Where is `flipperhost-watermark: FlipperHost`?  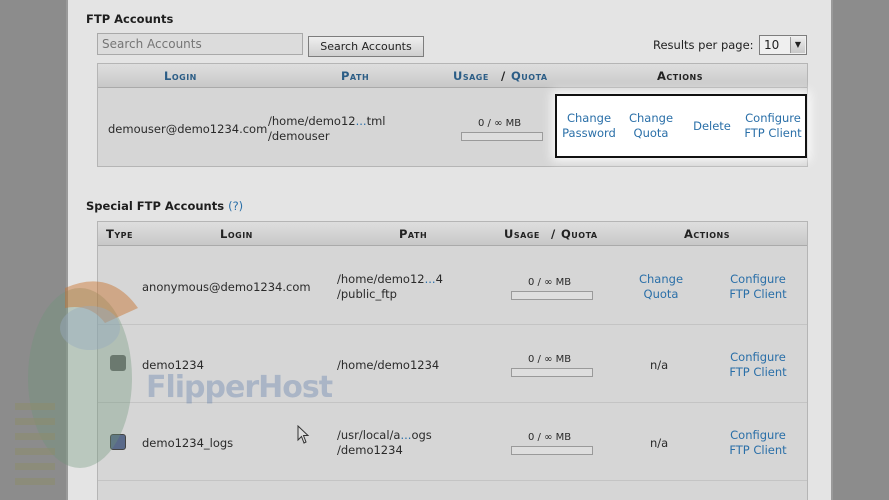
flipperhost-watermark: FlipperHost is located at coordinates (239, 387).